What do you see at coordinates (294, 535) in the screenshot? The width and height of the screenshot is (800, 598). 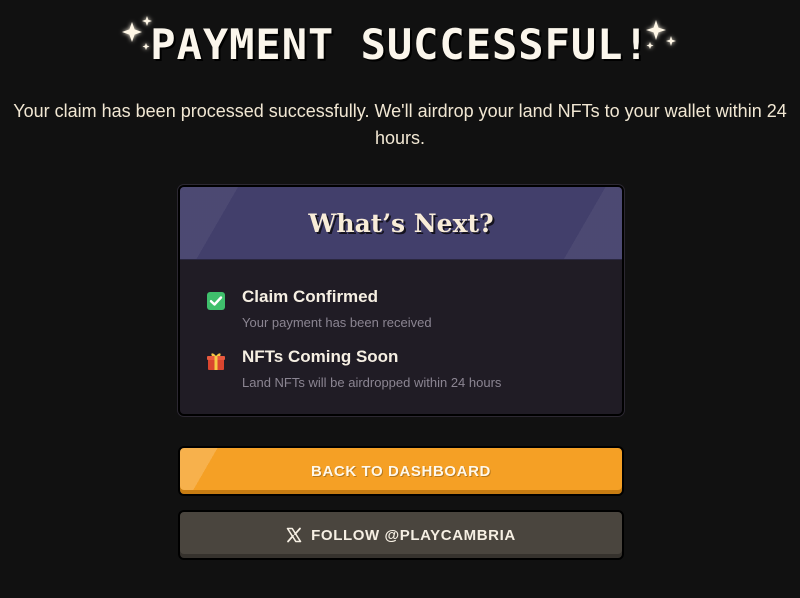 I see `x-logo-icon` at bounding box center [294, 535].